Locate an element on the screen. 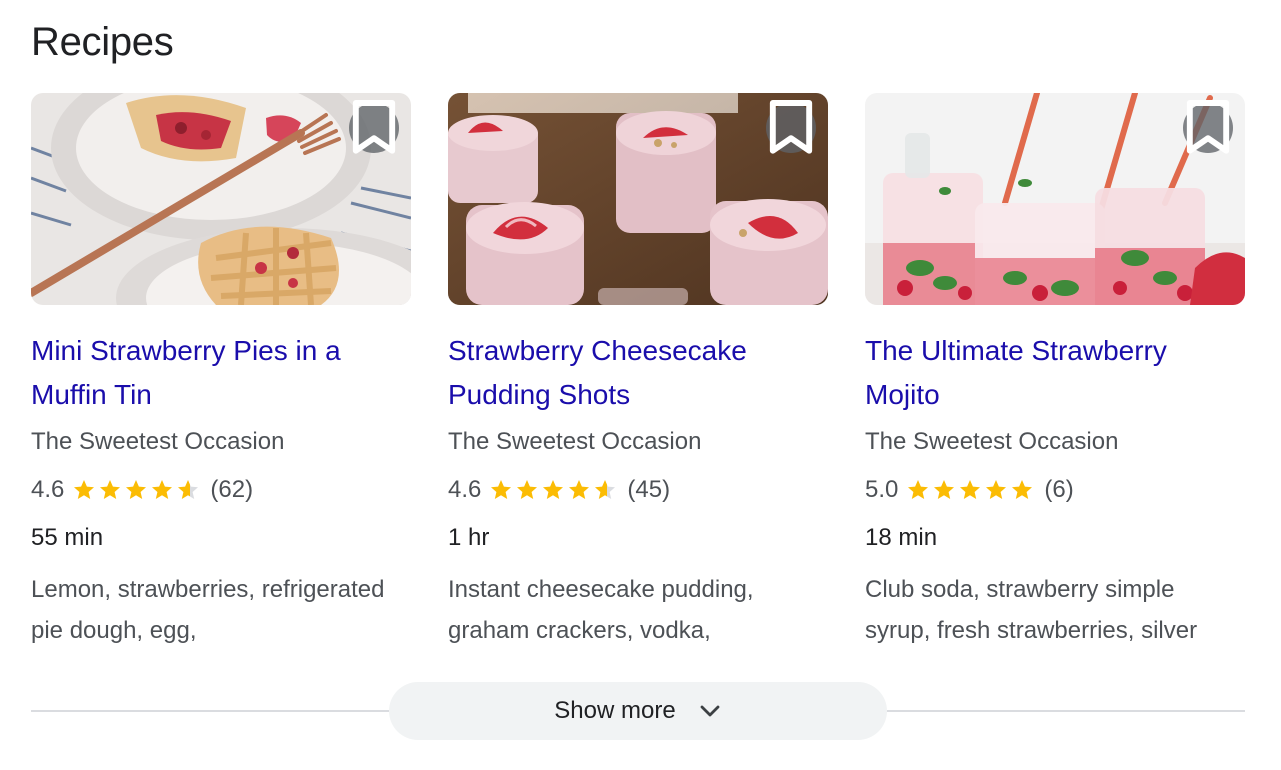 The height and width of the screenshot is (770, 1281). rating-row: 4.6 (45) is located at coordinates (638, 490).